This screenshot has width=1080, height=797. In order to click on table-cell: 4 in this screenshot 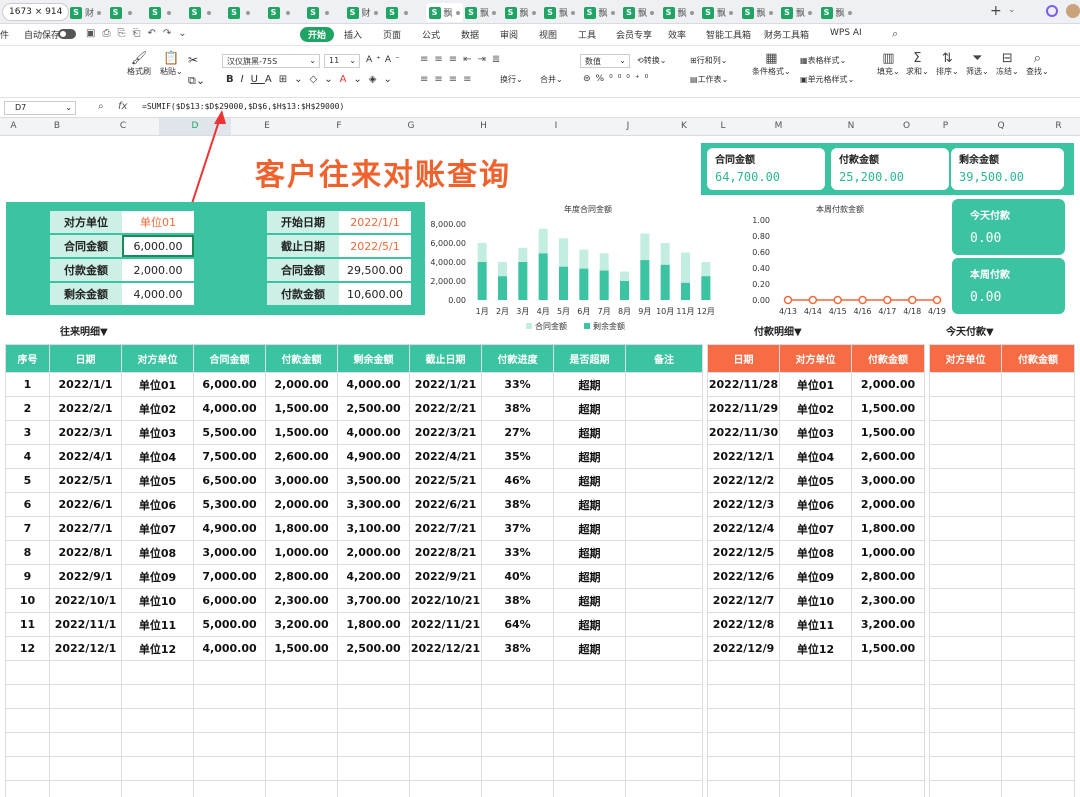, I will do `click(27, 456)`.